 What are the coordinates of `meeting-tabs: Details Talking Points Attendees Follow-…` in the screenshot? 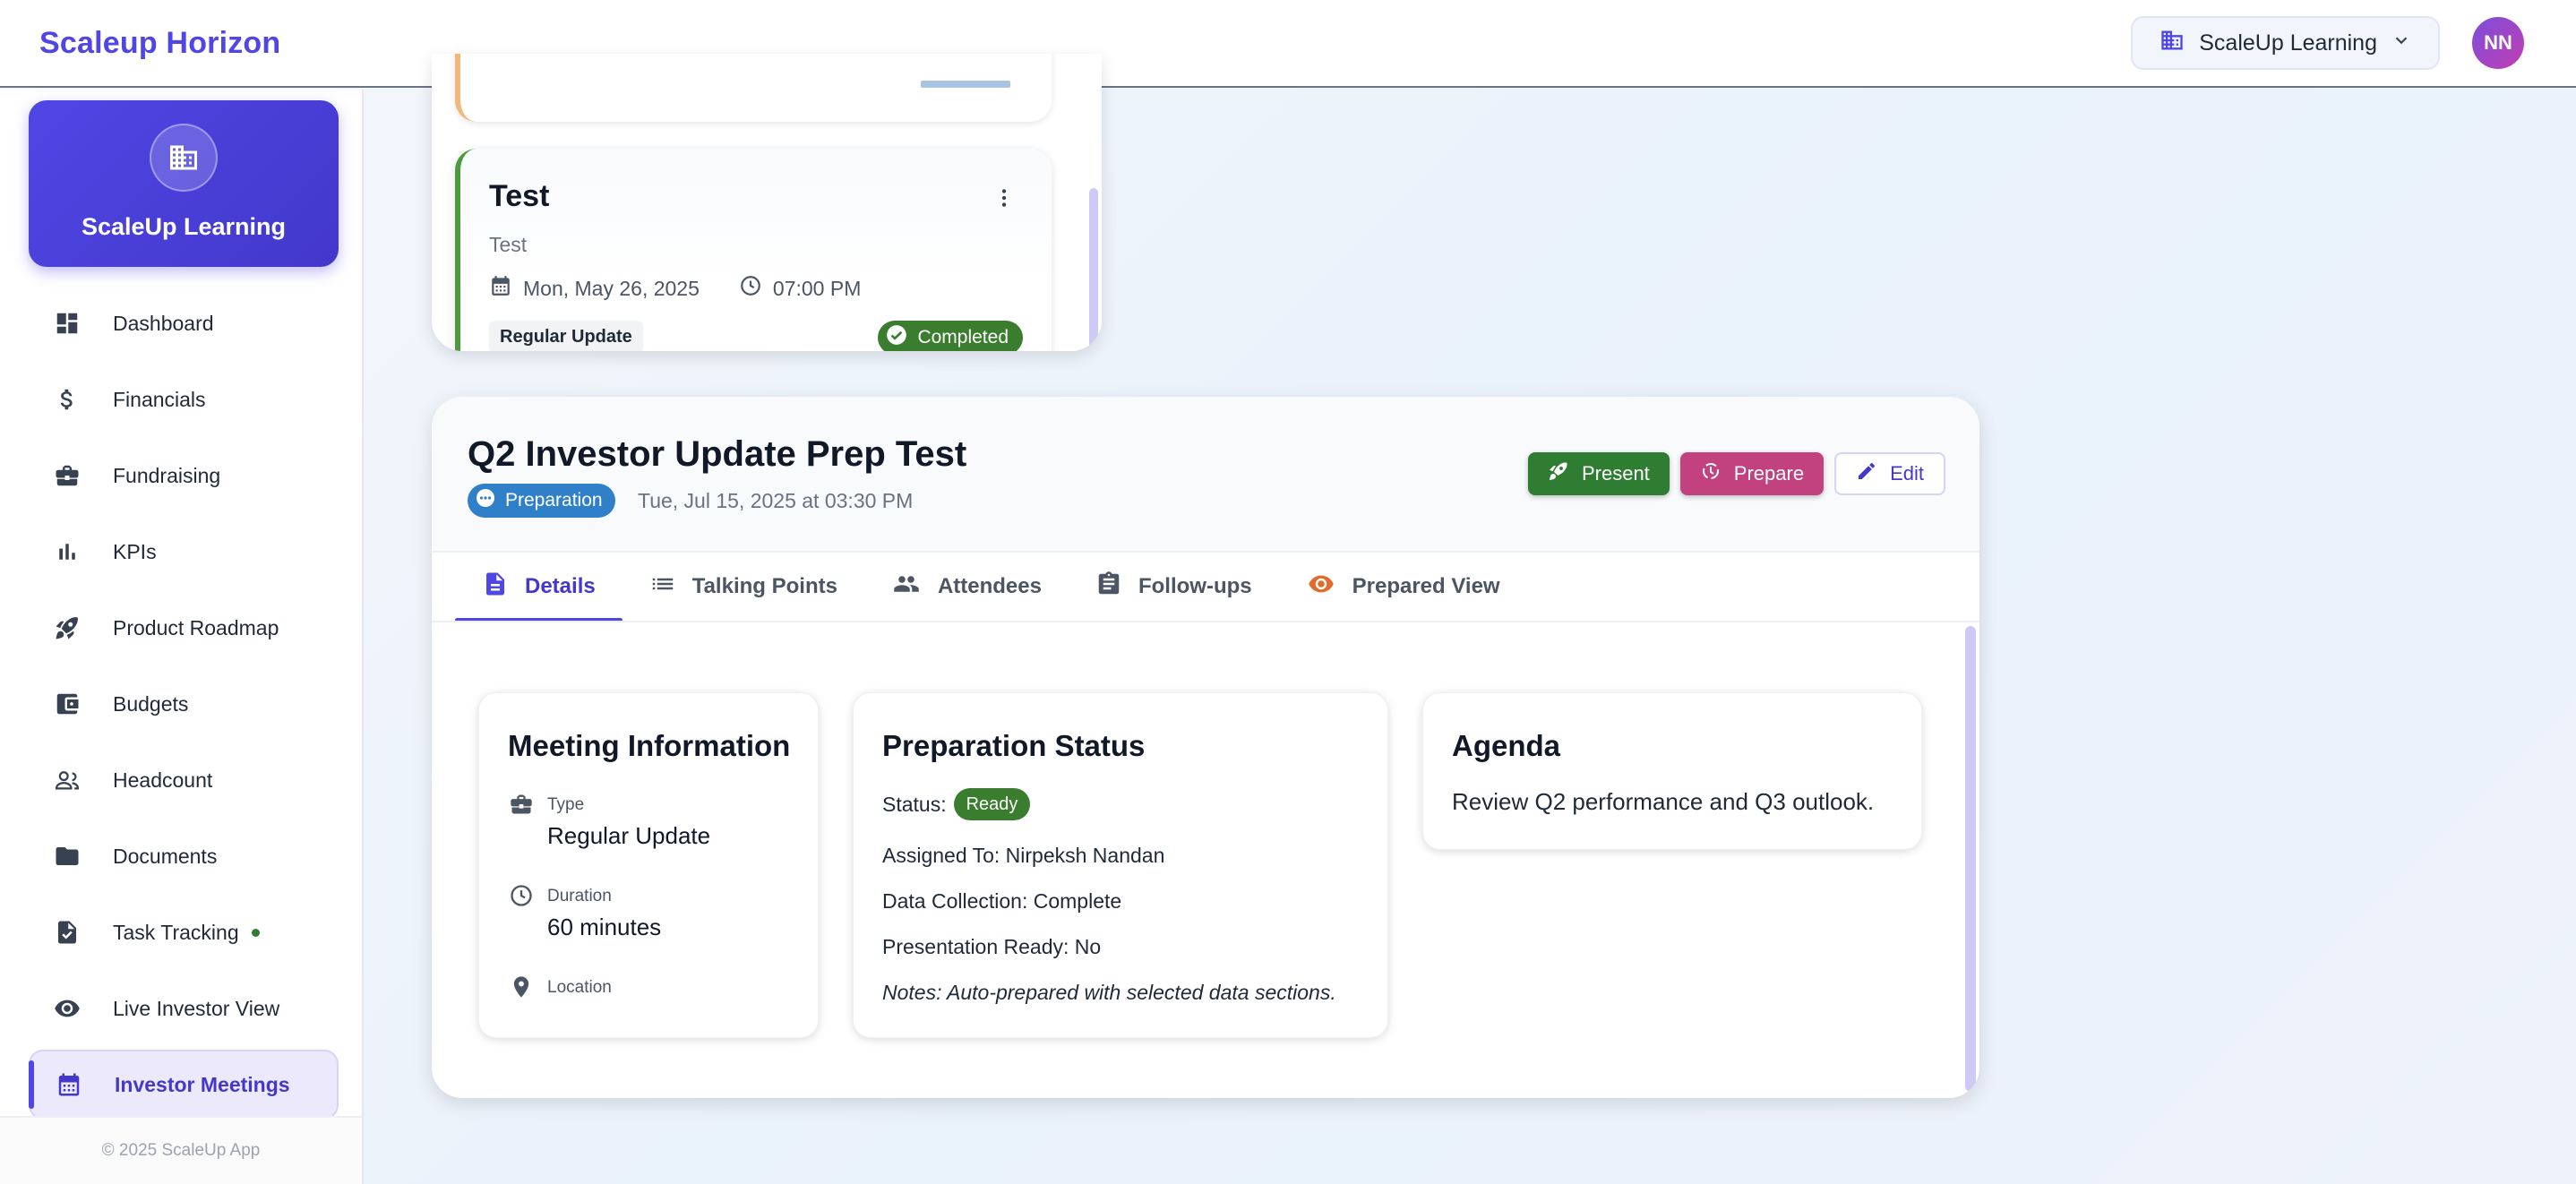 It's located at (991, 587).